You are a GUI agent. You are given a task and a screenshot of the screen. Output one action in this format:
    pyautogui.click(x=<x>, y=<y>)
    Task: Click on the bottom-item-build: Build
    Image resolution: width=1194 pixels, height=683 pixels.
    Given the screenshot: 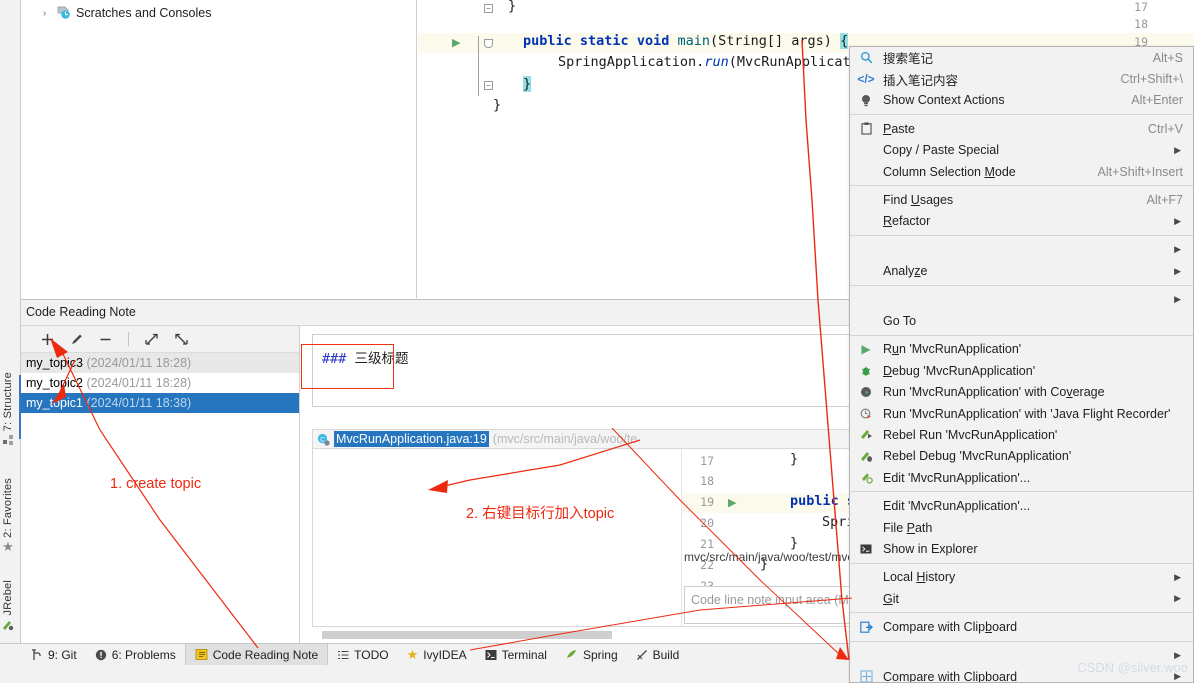 What is the action you would take?
    pyautogui.click(x=658, y=655)
    